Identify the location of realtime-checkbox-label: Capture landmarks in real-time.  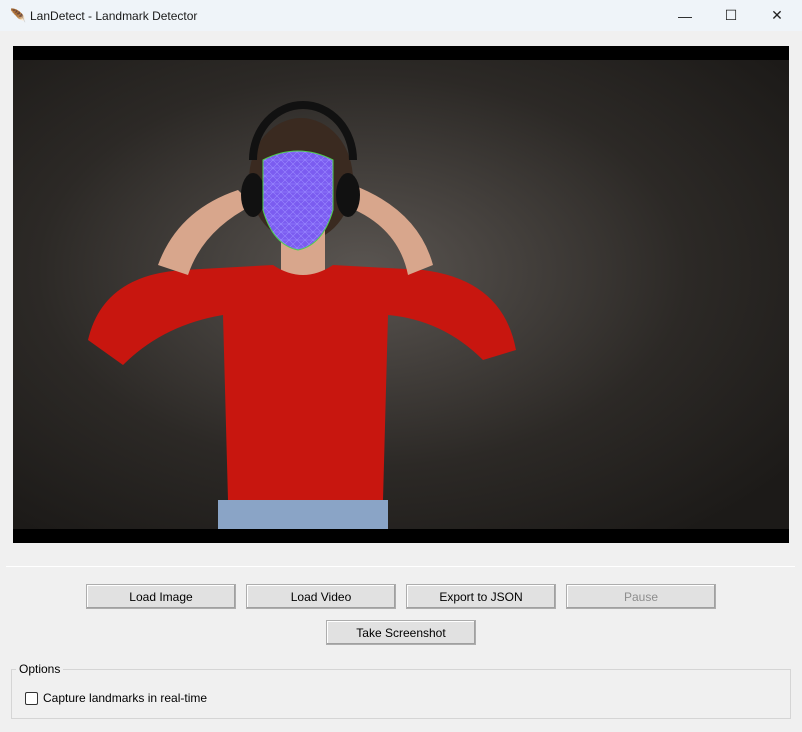
(125, 698).